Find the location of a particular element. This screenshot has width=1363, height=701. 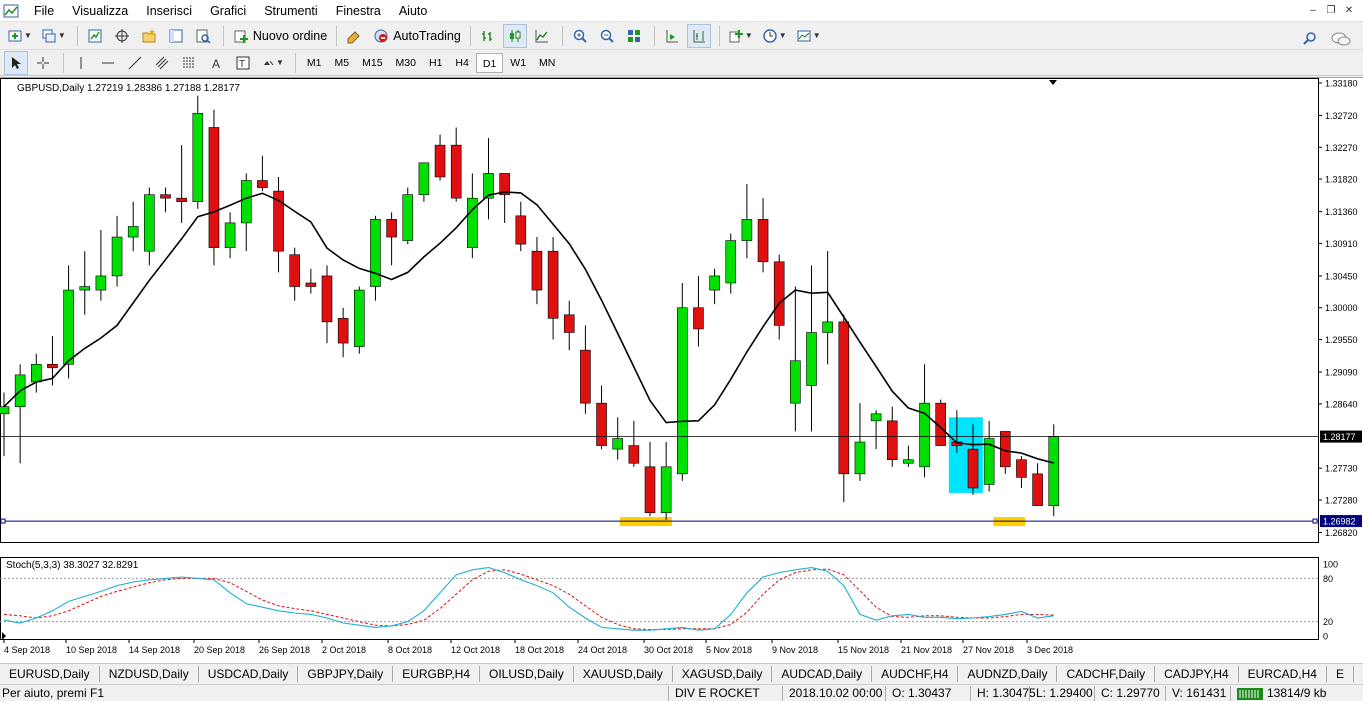

connection-bars-icon is located at coordinates (1250, 693).